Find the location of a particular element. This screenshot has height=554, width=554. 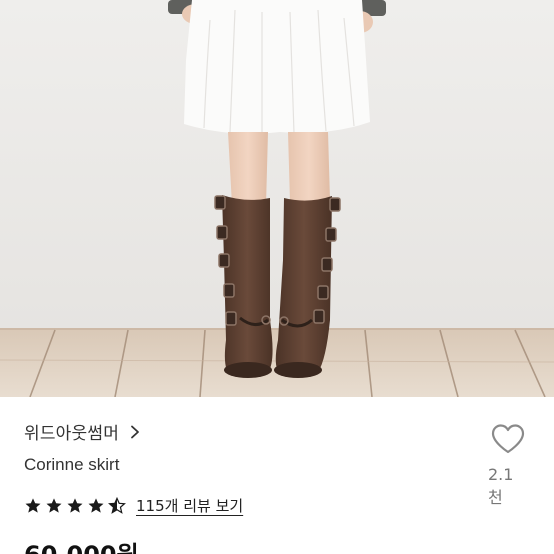

brand-name: 위드아웃썸머 is located at coordinates (72, 434).